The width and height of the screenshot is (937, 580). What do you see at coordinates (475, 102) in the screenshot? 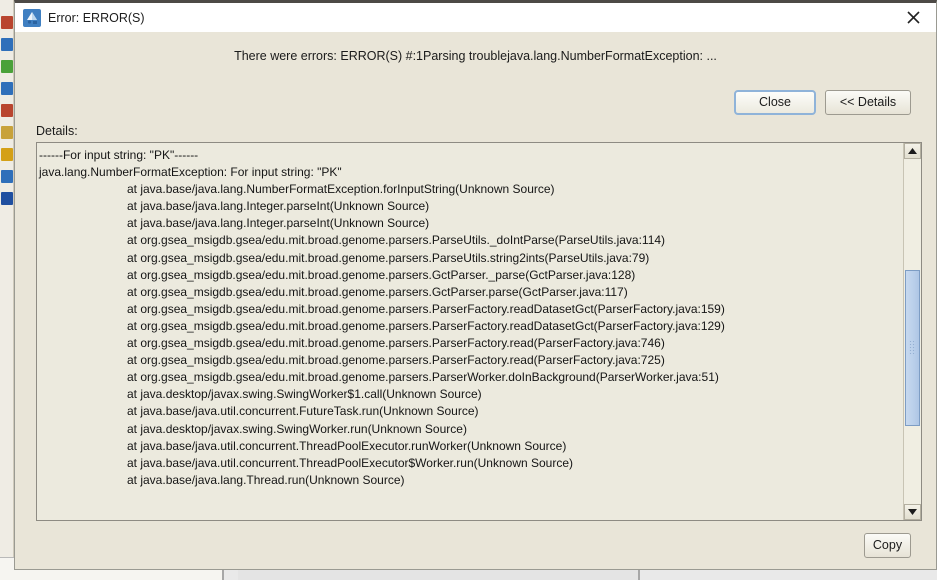
I see `dialog-button-row: Close << Details` at bounding box center [475, 102].